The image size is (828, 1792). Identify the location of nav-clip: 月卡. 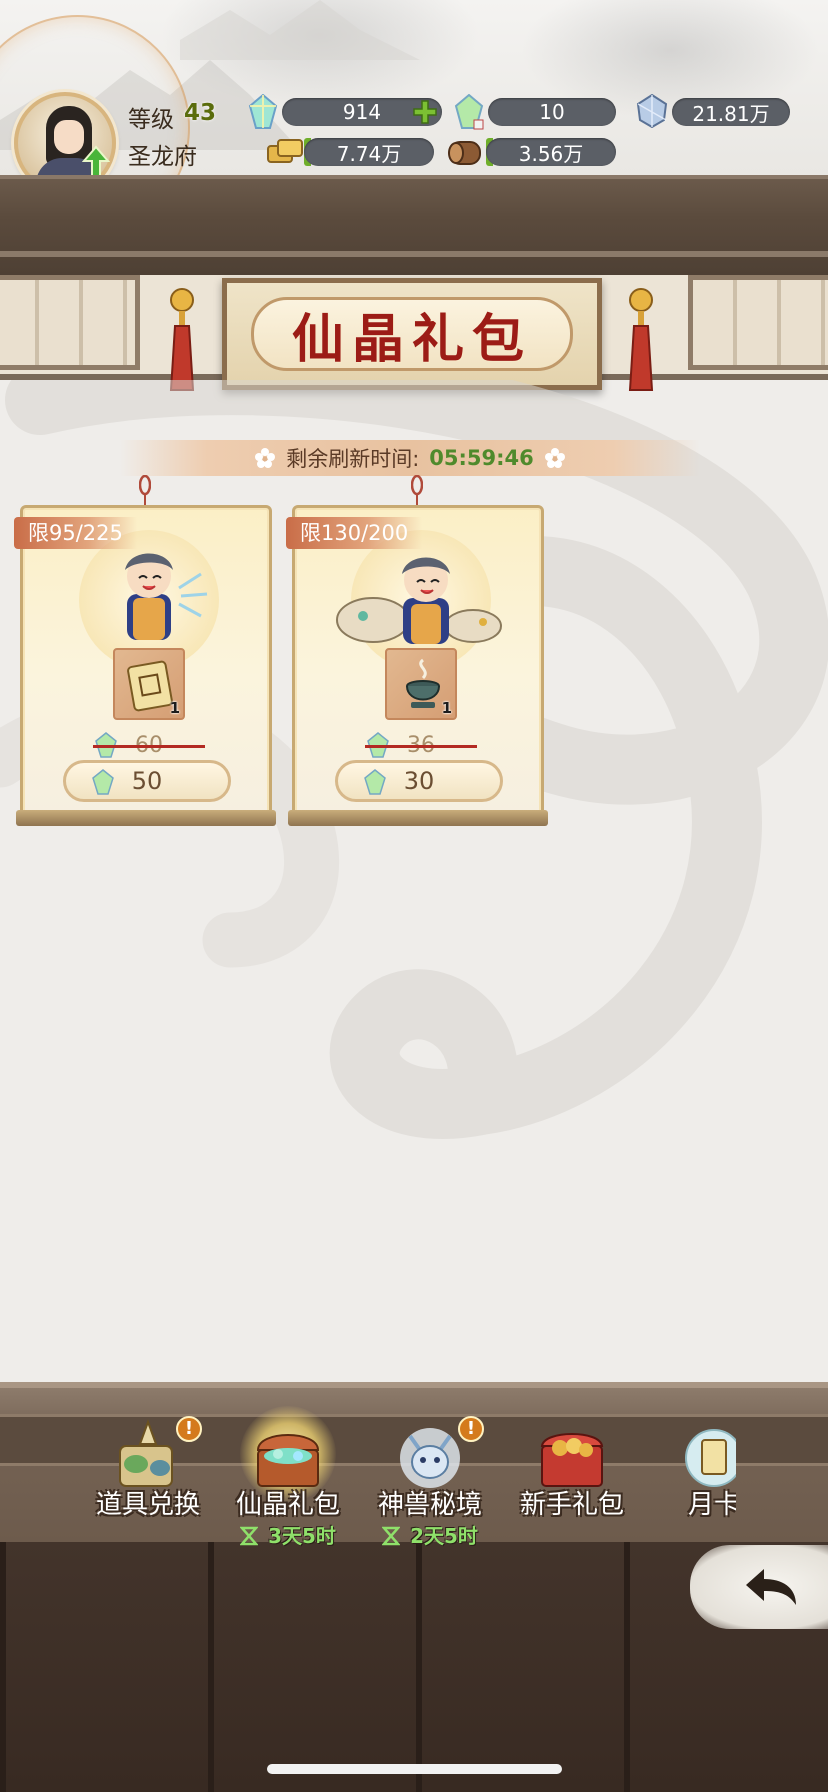
(690, 1482).